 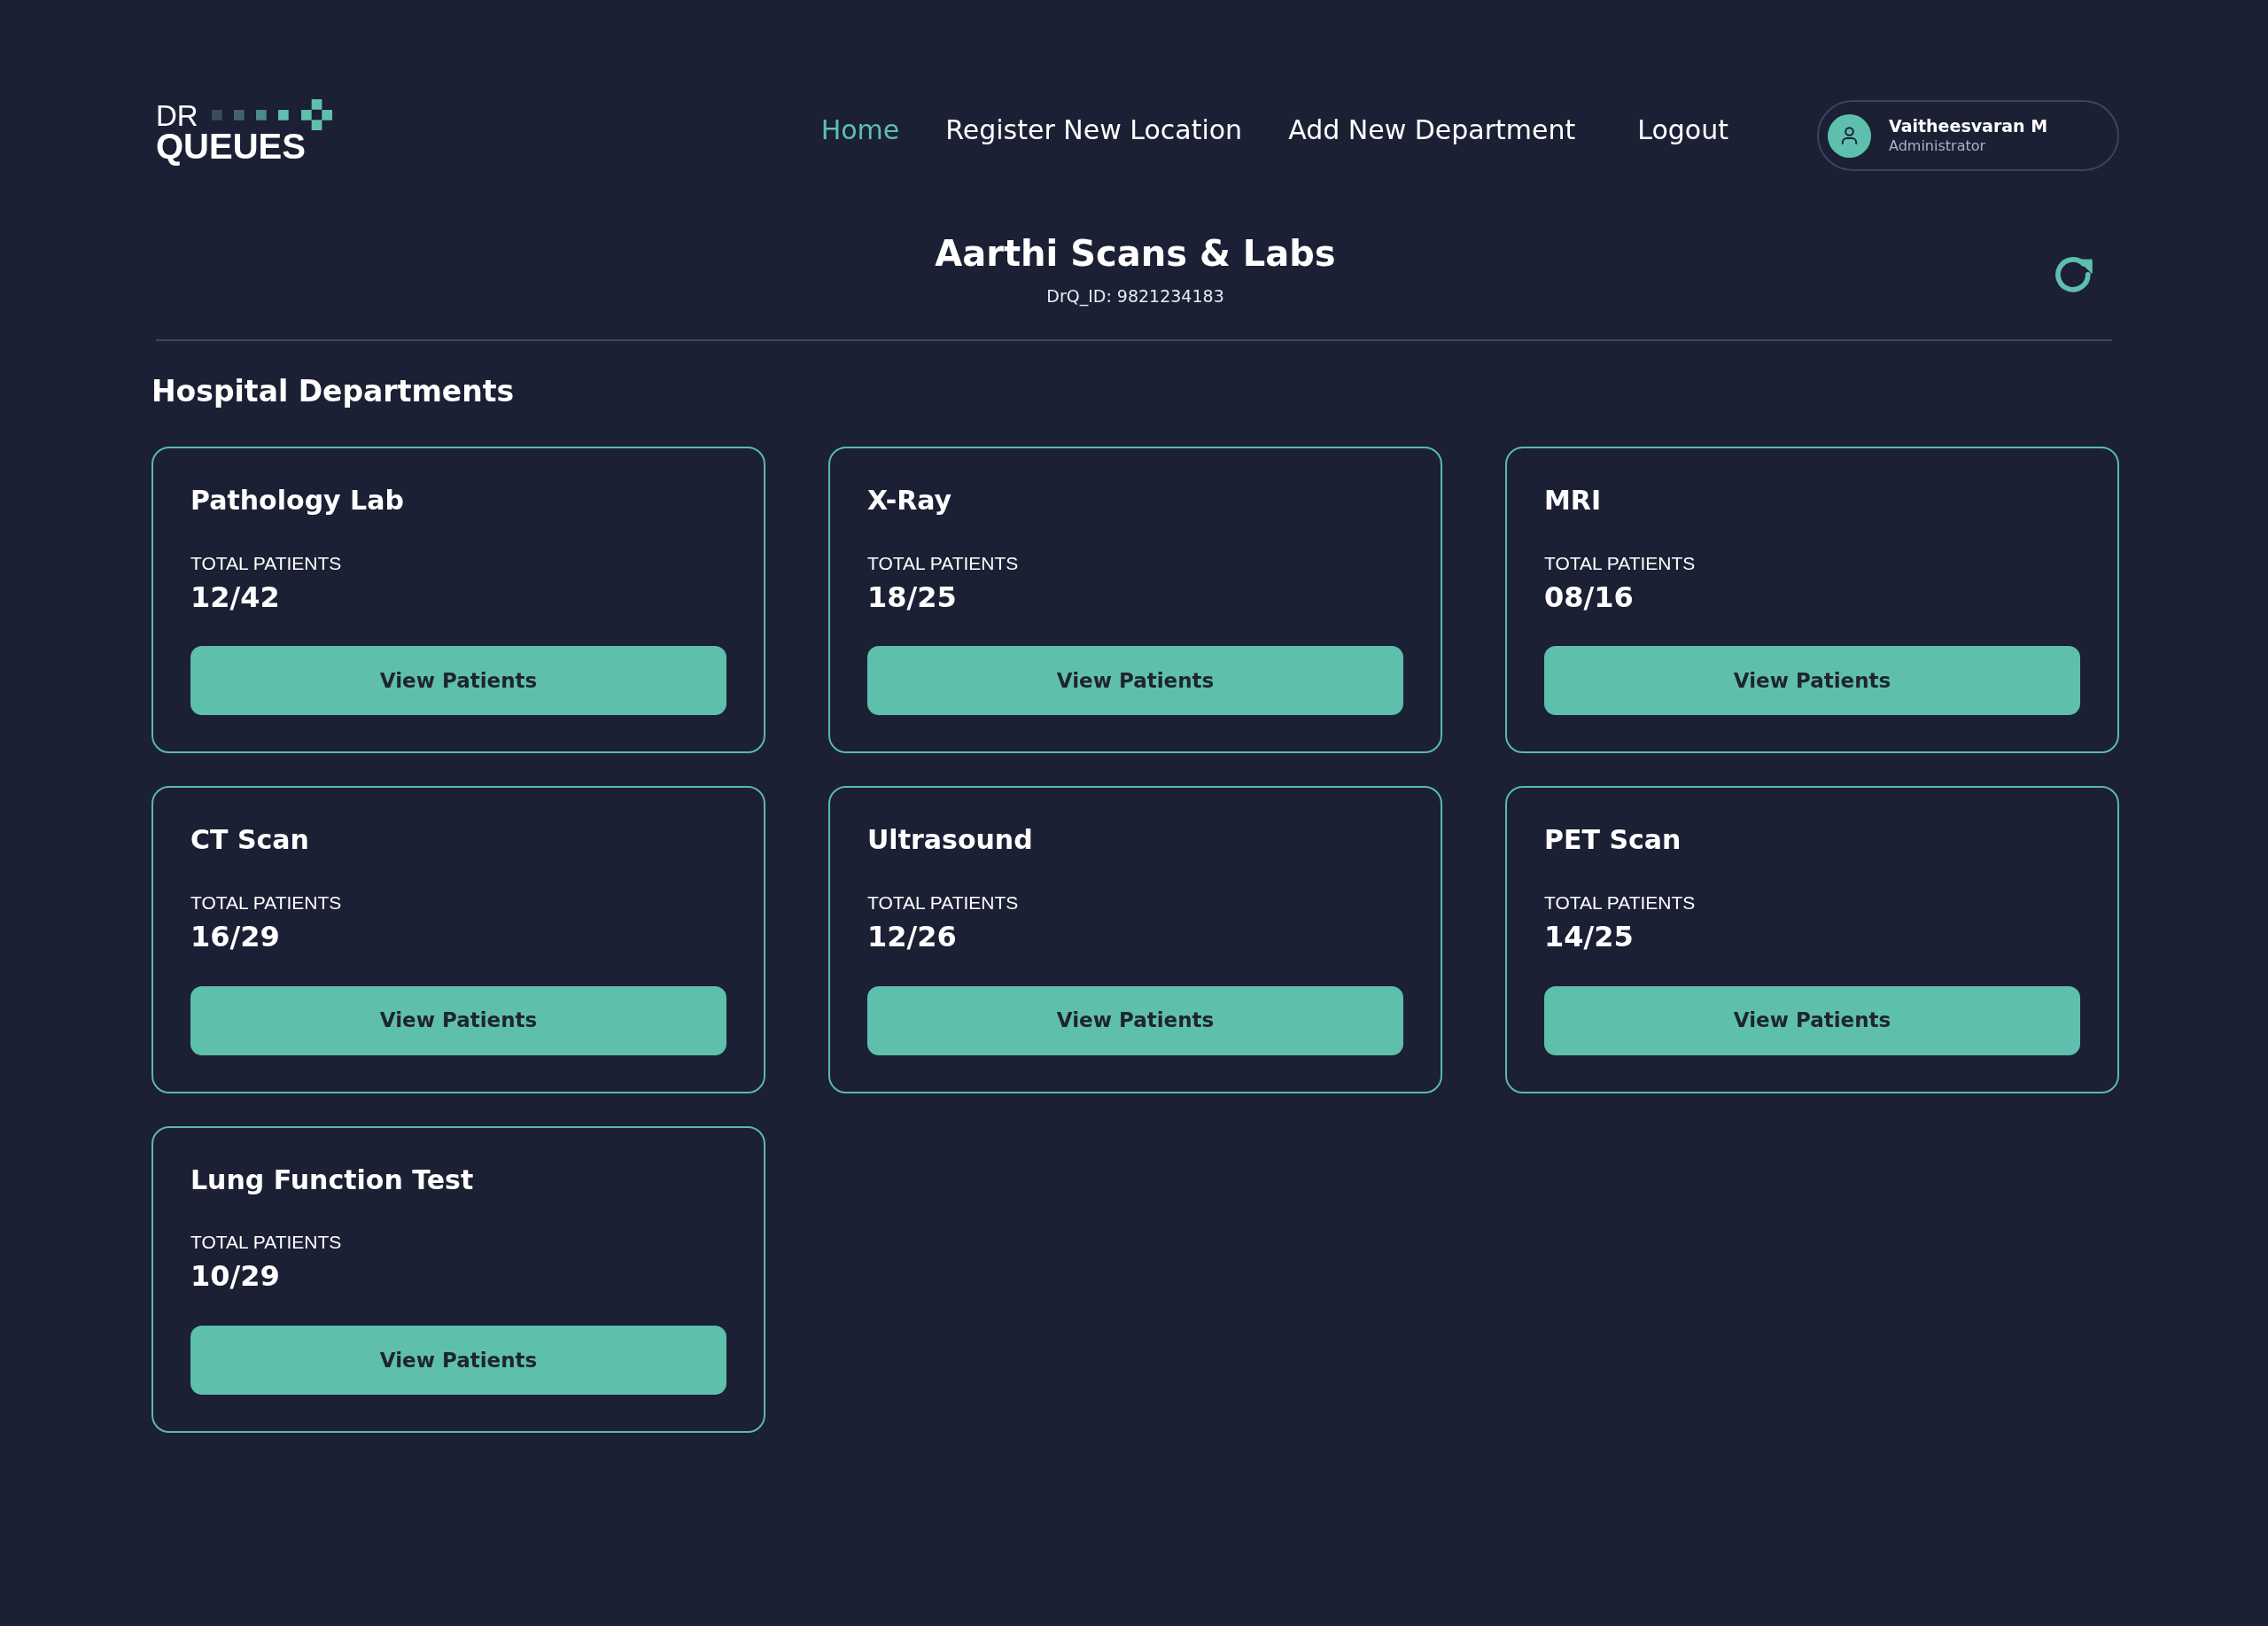 I want to click on nav-link: Logout, so click(x=1682, y=130).